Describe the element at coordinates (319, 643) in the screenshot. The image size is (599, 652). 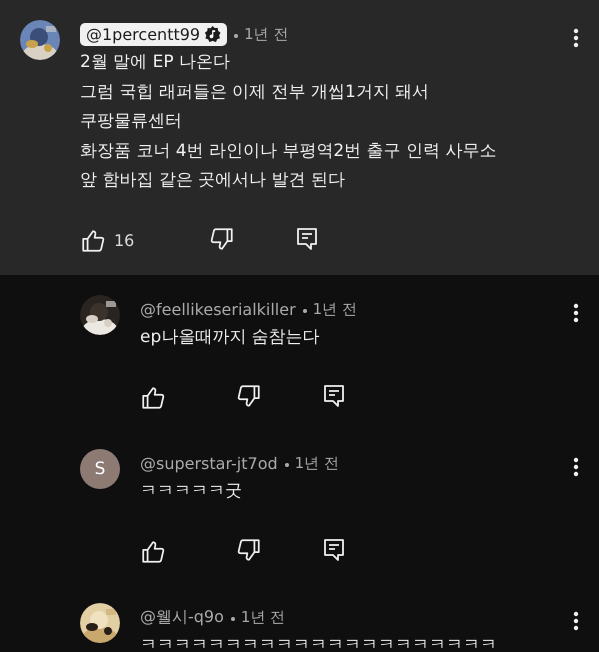
I see `comment-text: ㅋㅋㅋㅋㅋㅋㅋㅋㅋㅋㅋㅋㅋㅋㅋㅋㅋㅋㅋㅋㅋ` at that location.